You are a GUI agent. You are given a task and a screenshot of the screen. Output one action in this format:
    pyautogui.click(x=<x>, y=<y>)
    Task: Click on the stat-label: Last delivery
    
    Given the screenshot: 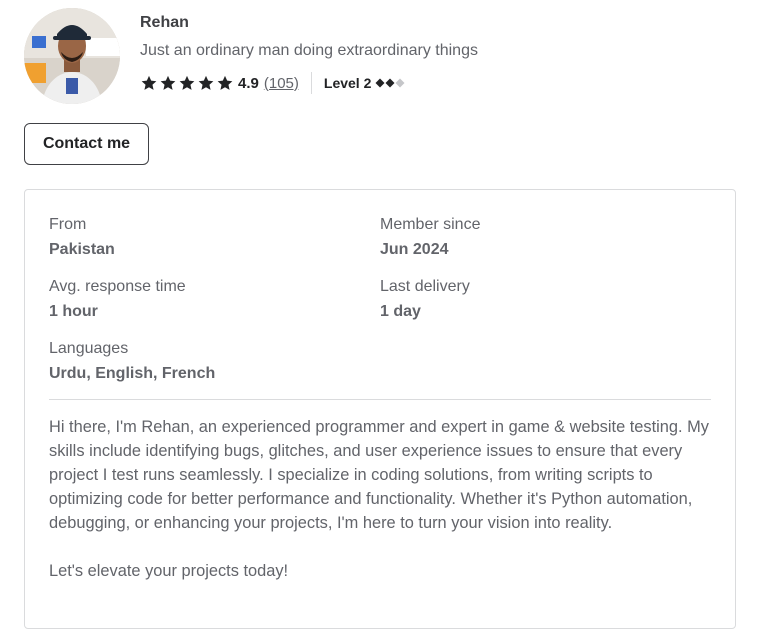 What is the action you would take?
    pyautogui.click(x=425, y=286)
    